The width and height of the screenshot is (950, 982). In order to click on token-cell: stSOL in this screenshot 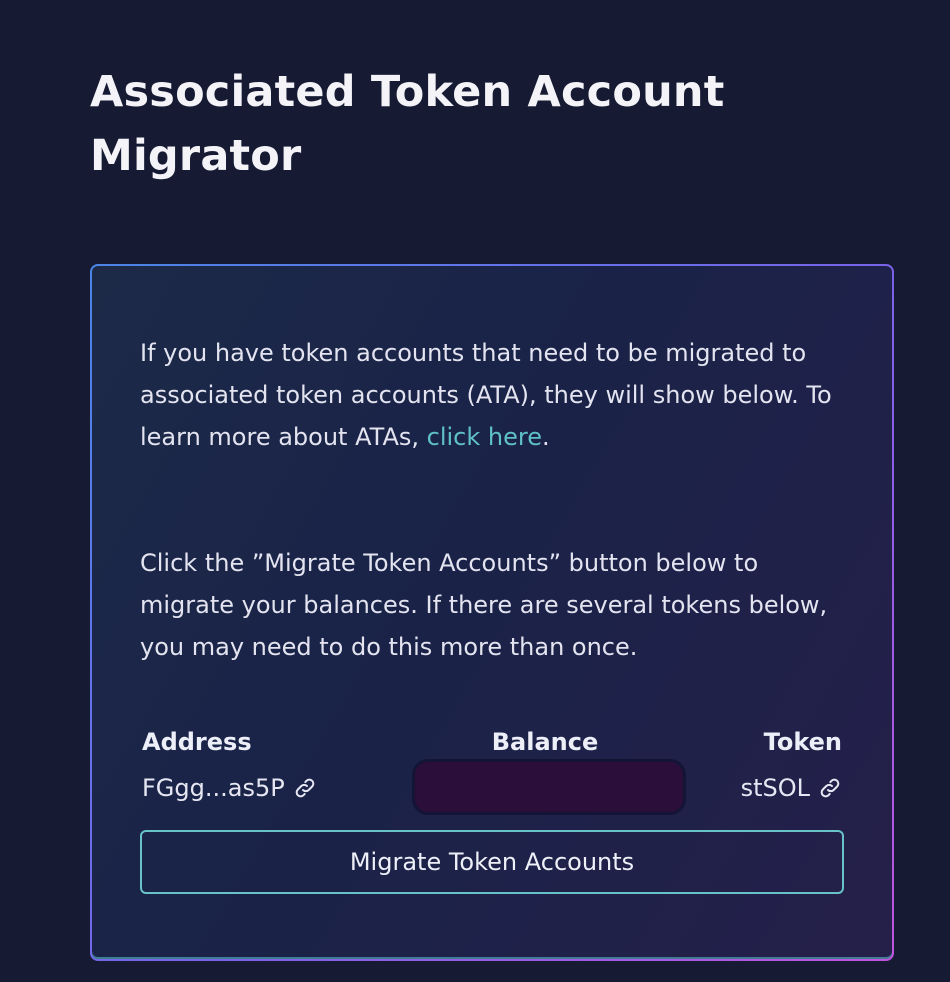, I will do `click(791, 788)`.